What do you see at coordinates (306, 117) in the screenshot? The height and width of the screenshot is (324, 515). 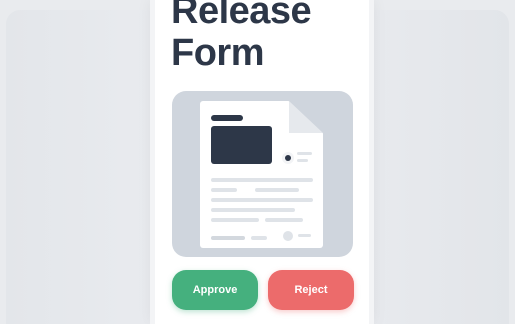 I see `document-fold-corner` at bounding box center [306, 117].